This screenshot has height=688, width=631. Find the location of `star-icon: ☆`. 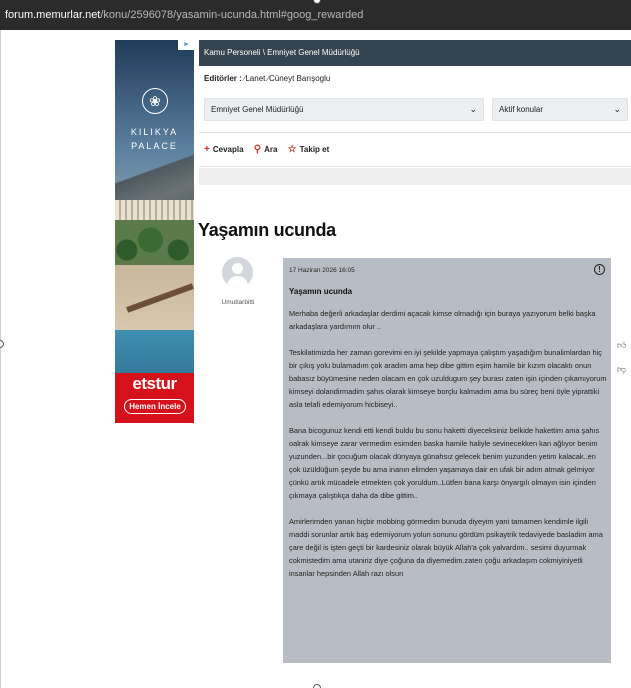

star-icon: ☆ is located at coordinates (292, 149).